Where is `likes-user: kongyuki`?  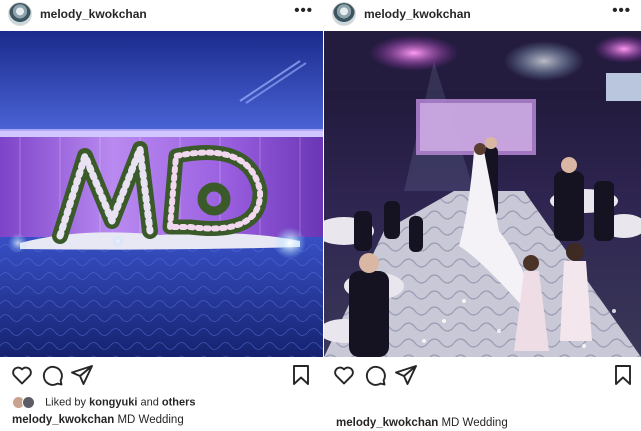 likes-user: kongyuki is located at coordinates (113, 402).